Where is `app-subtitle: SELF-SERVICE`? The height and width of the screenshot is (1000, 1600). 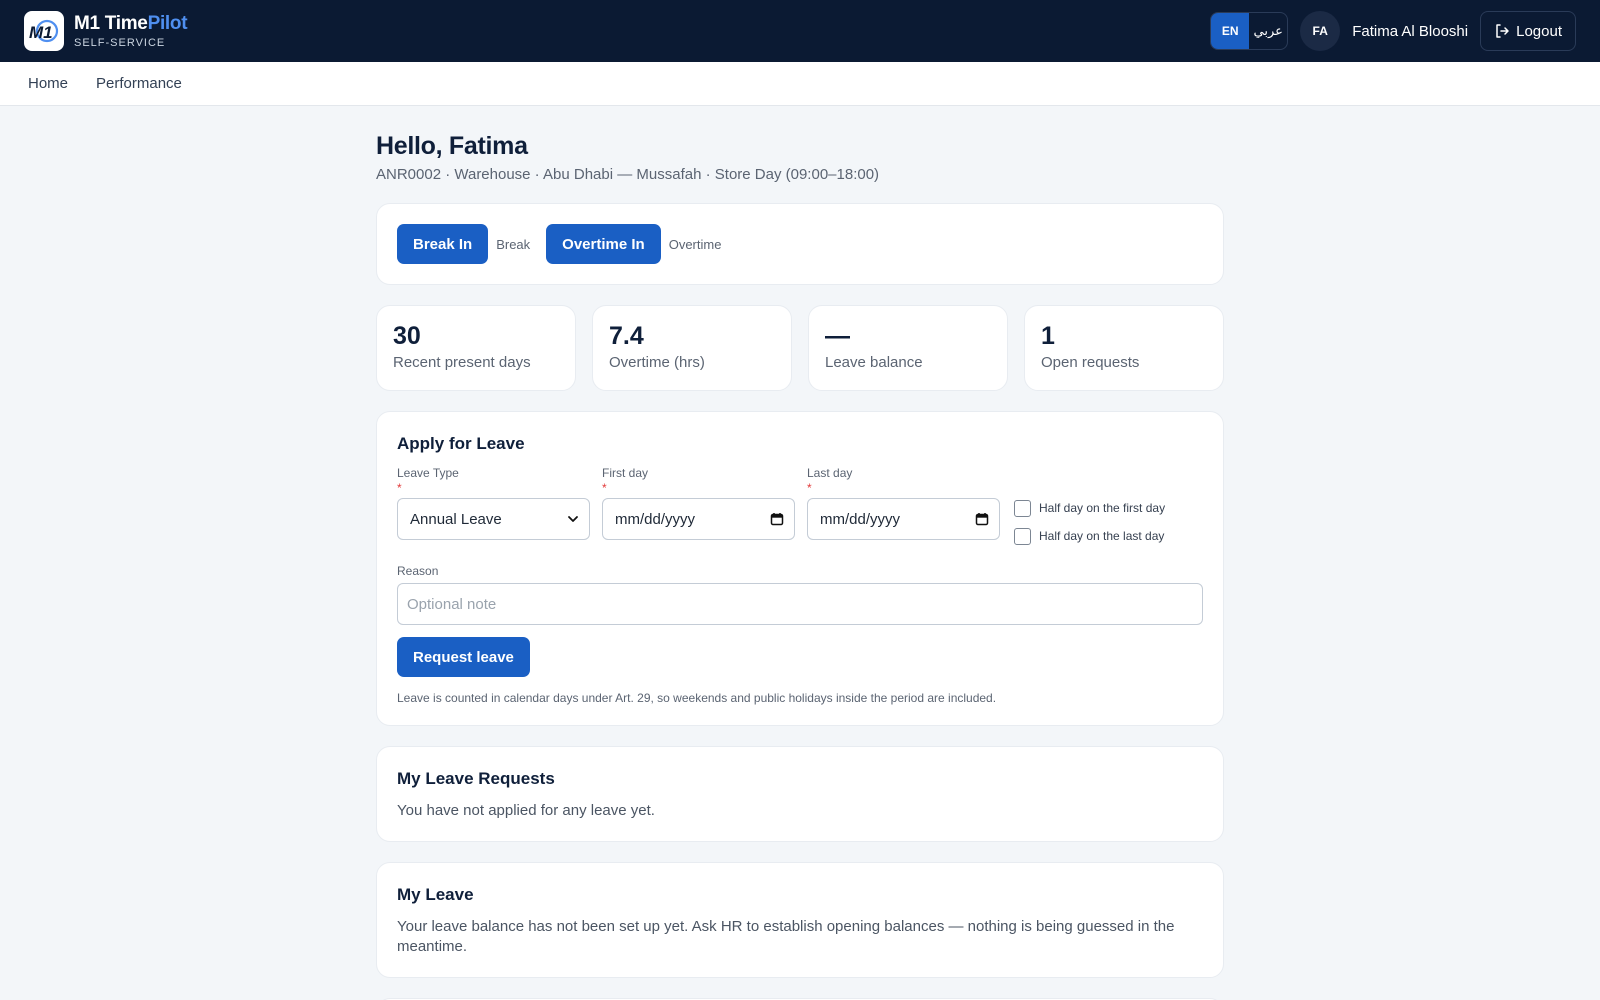
app-subtitle: SELF-SERVICE is located at coordinates (120, 43).